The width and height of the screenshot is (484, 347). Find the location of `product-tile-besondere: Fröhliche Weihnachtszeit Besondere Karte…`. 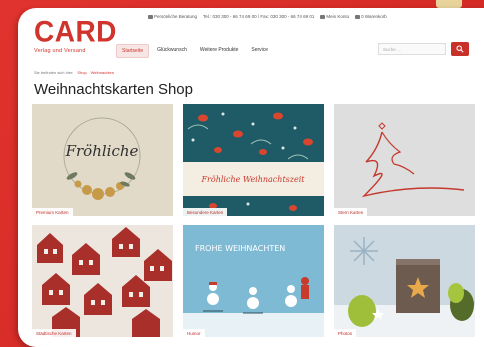

product-tile-besondere: Fröhliche Weihnachtszeit Besondere Karte… is located at coordinates (253, 160).